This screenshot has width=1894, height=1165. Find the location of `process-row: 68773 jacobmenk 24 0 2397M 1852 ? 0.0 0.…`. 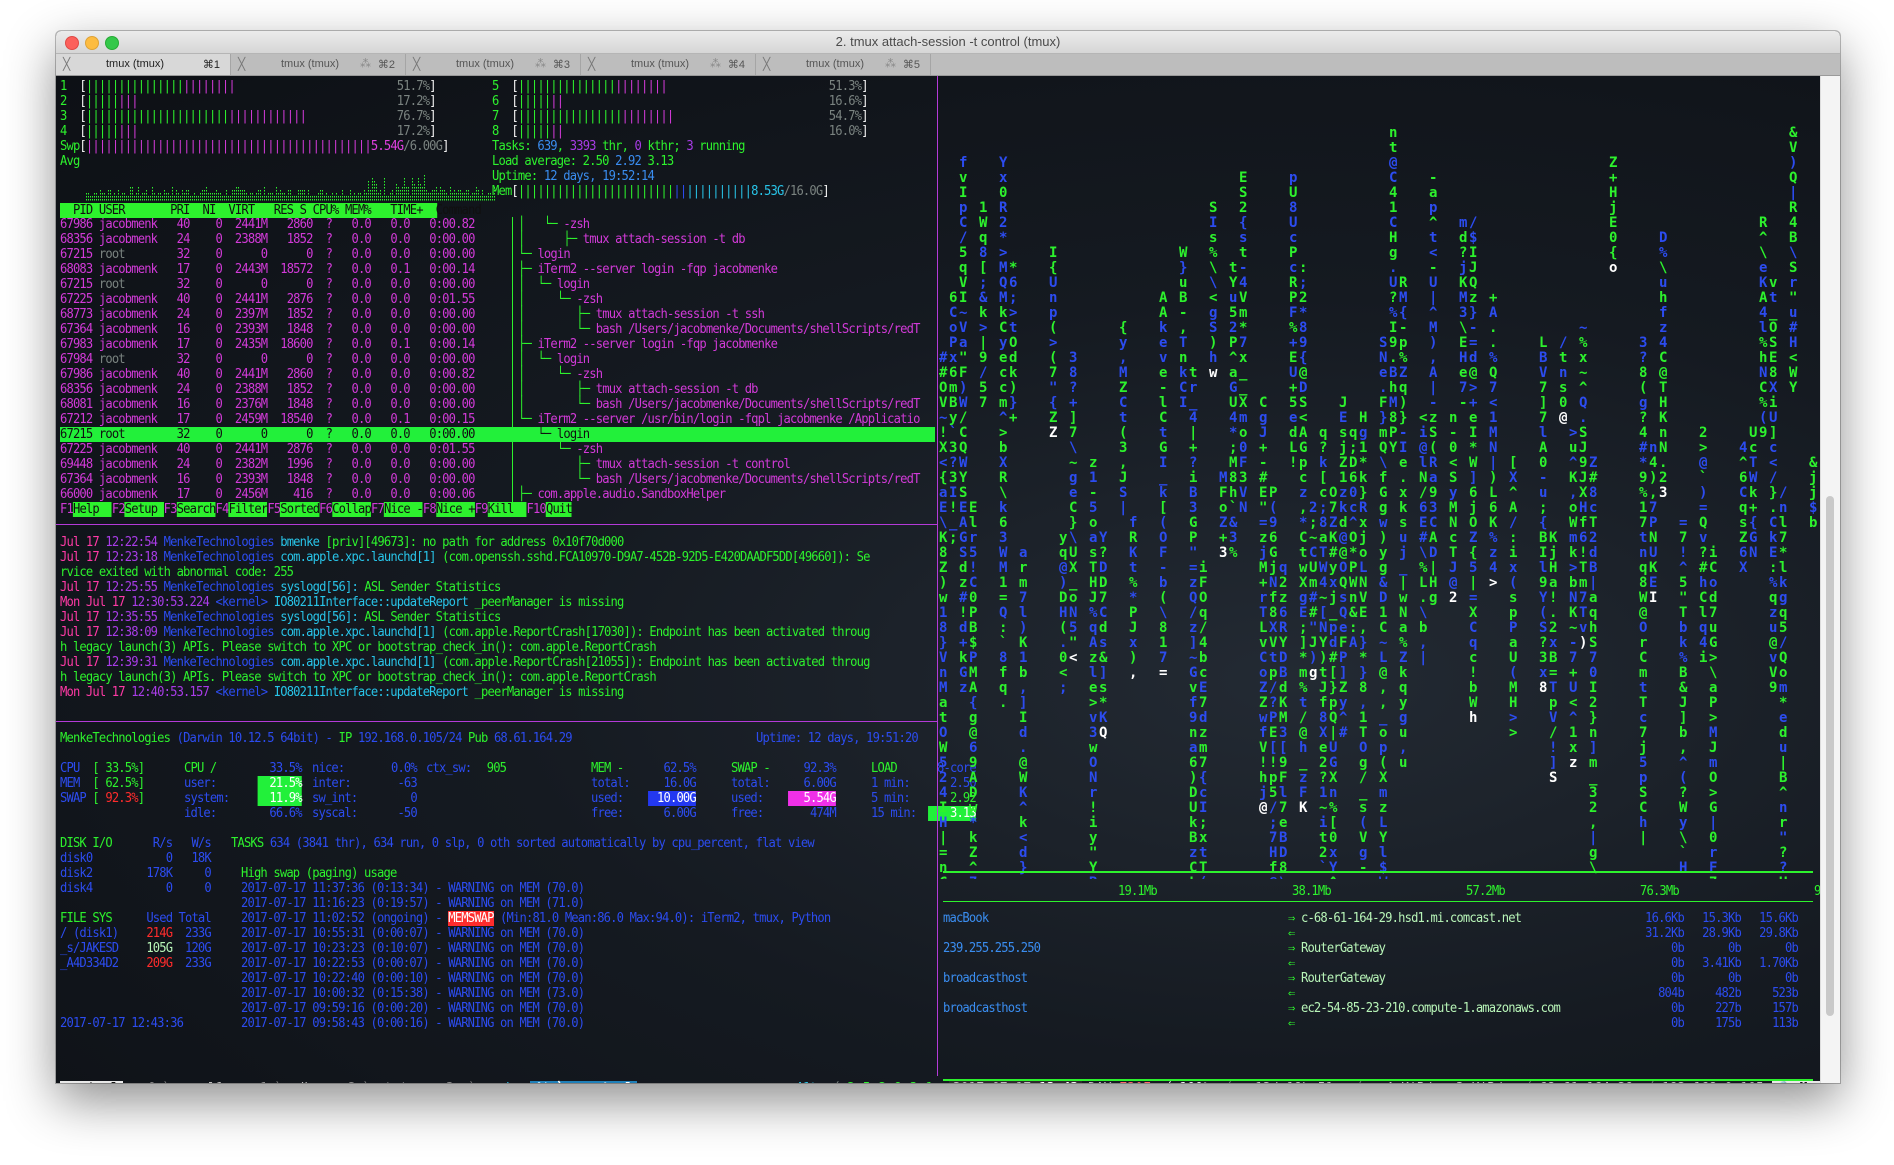

process-row: 68773 jacobmenk 24 0 2397M 1852 ? 0.0 0.… is located at coordinates (267, 314).